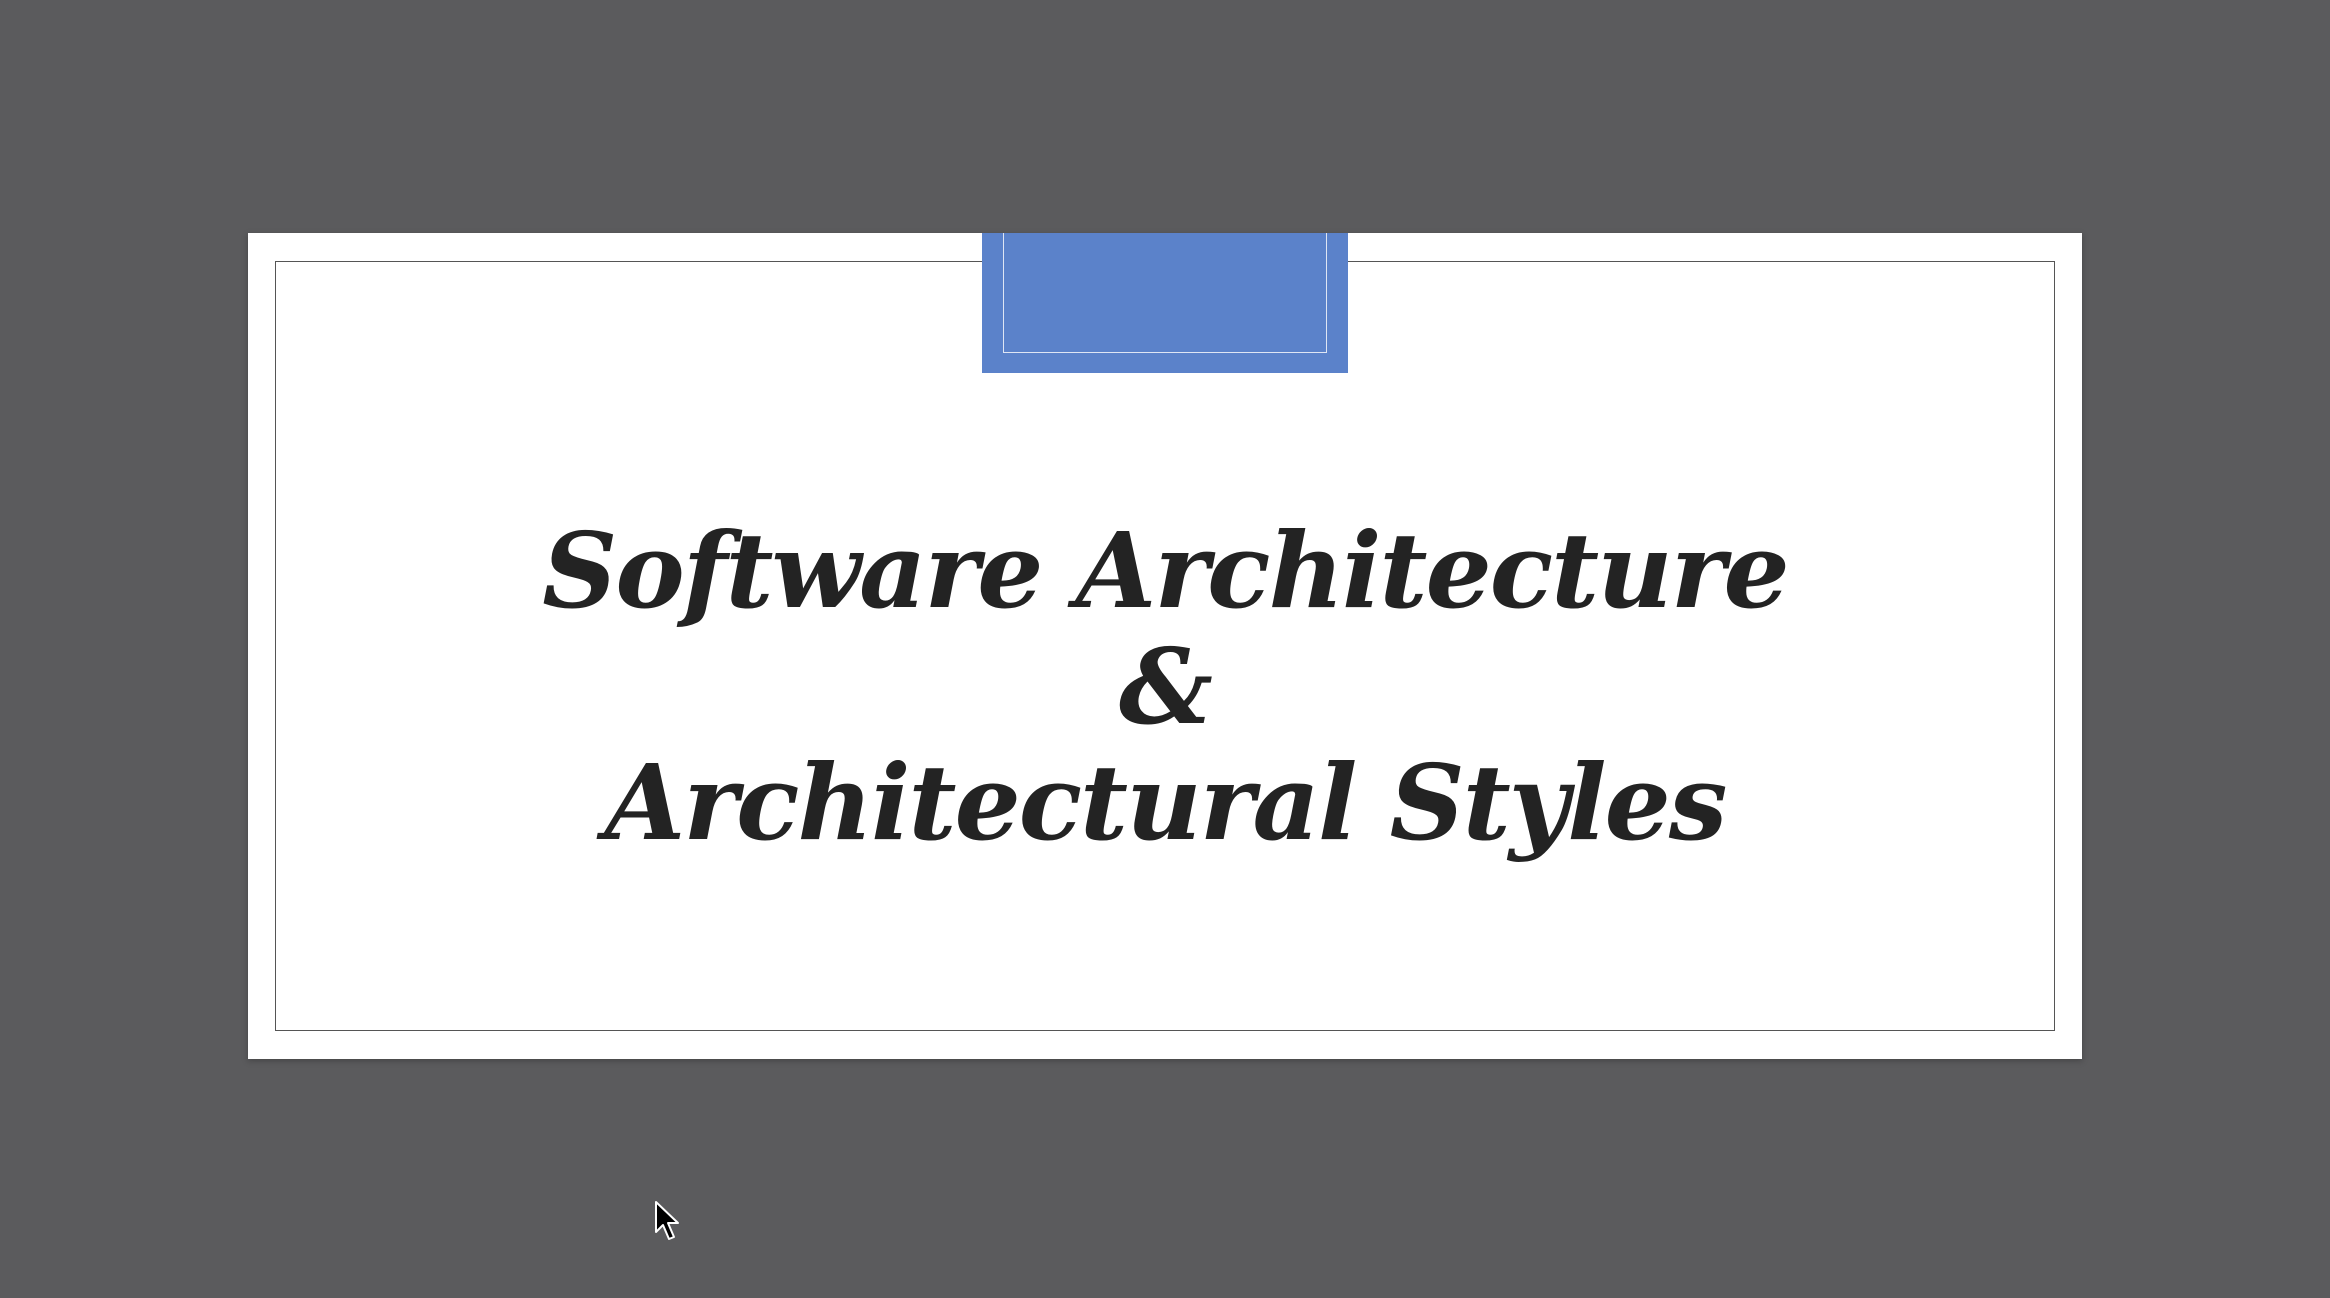 Image resolution: width=2330 pixels, height=1298 pixels. I want to click on title-line-ampersand: &, so click(1166, 686).